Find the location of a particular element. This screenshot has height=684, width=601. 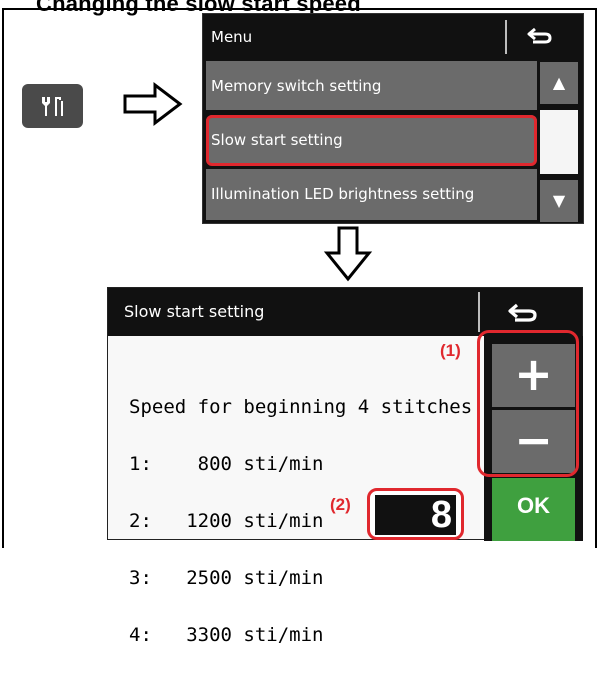

scroll-up-button: ▲ is located at coordinates (559, 83).